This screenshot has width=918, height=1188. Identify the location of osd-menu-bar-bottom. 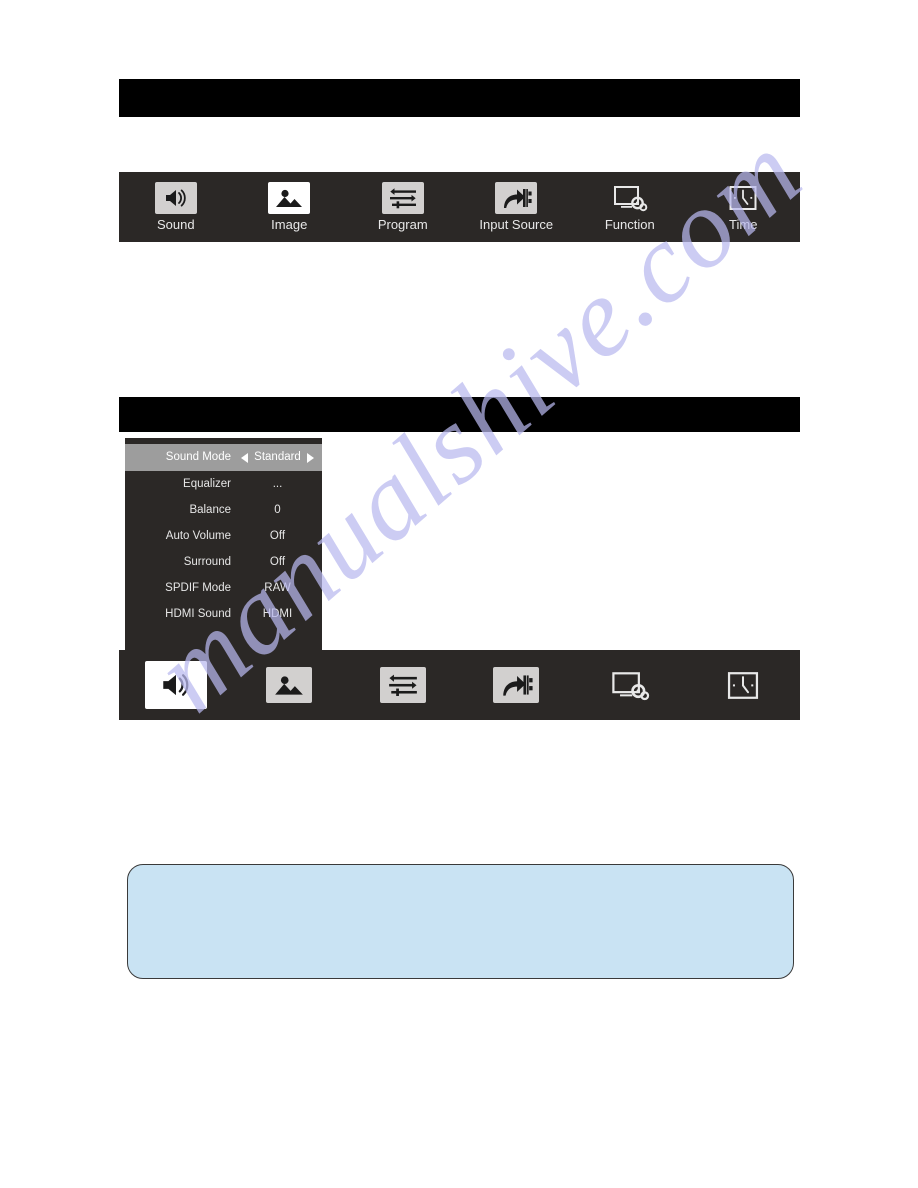
(459, 685).